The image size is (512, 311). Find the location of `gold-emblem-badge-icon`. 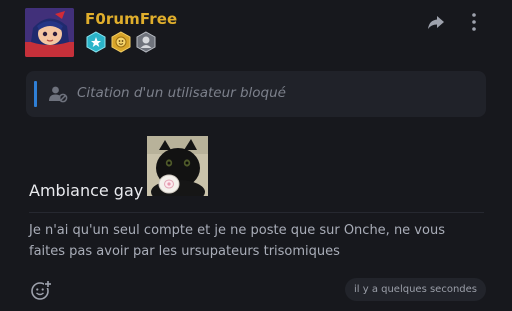

gold-emblem-badge-icon is located at coordinates (121, 42).